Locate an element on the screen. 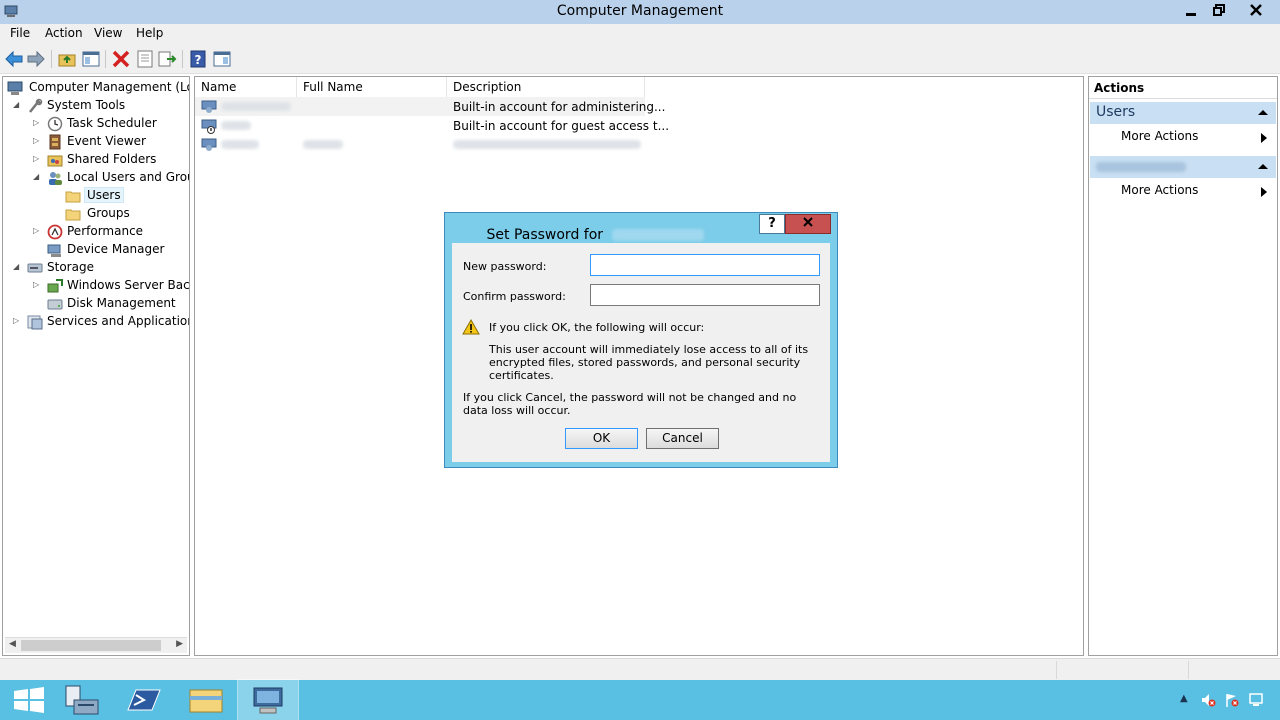 The image size is (1280, 720). tree-label: Computer Management (Local is located at coordinates (109, 87).